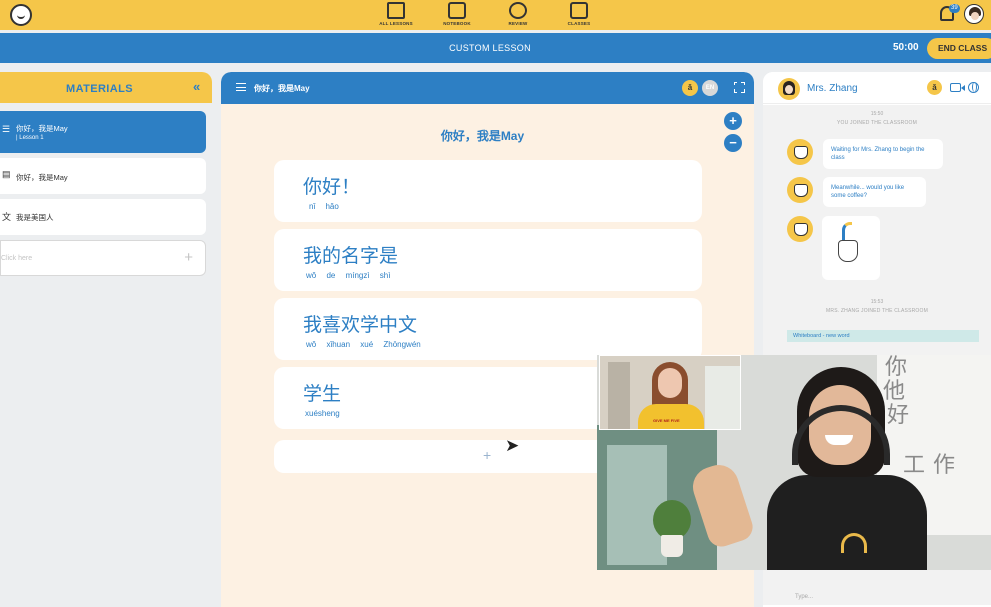 Image resolution: width=991 pixels, height=607 pixels. What do you see at coordinates (957, 87) in the screenshot?
I see `video-camera-icon` at bounding box center [957, 87].